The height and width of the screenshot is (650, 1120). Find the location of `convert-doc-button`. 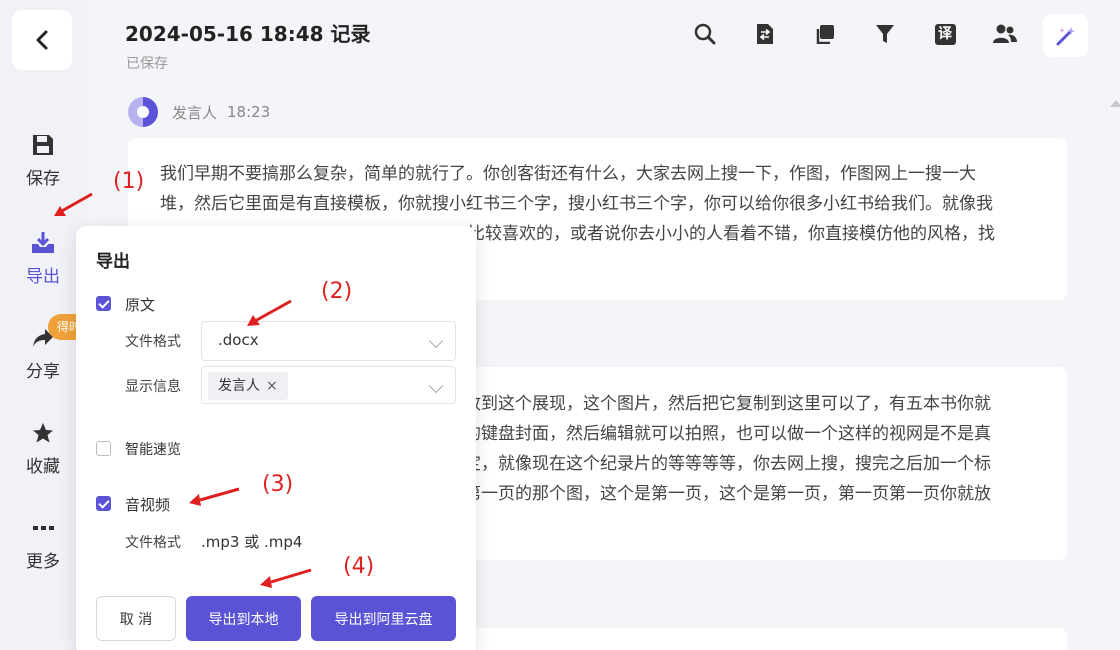

convert-doc-button is located at coordinates (765, 34).